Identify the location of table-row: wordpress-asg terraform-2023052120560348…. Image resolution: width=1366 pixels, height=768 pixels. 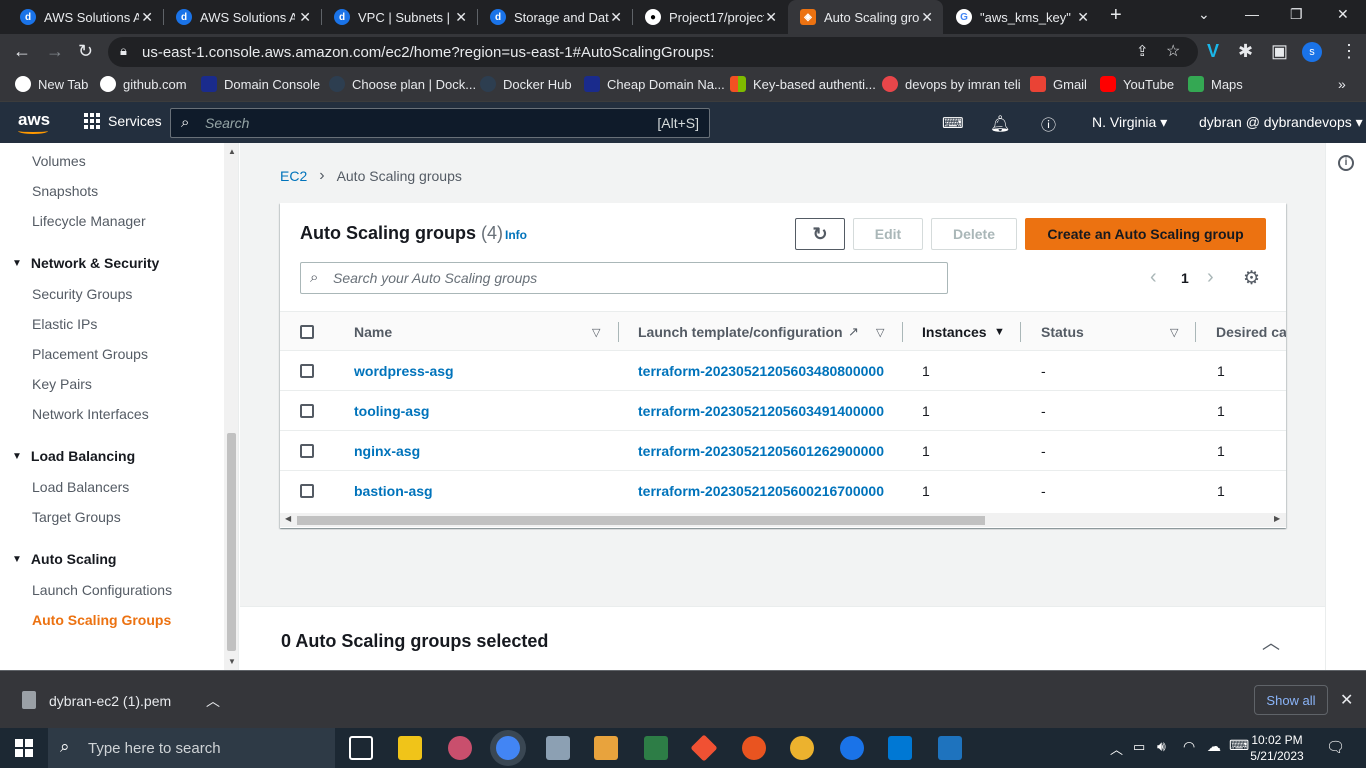
(783, 371).